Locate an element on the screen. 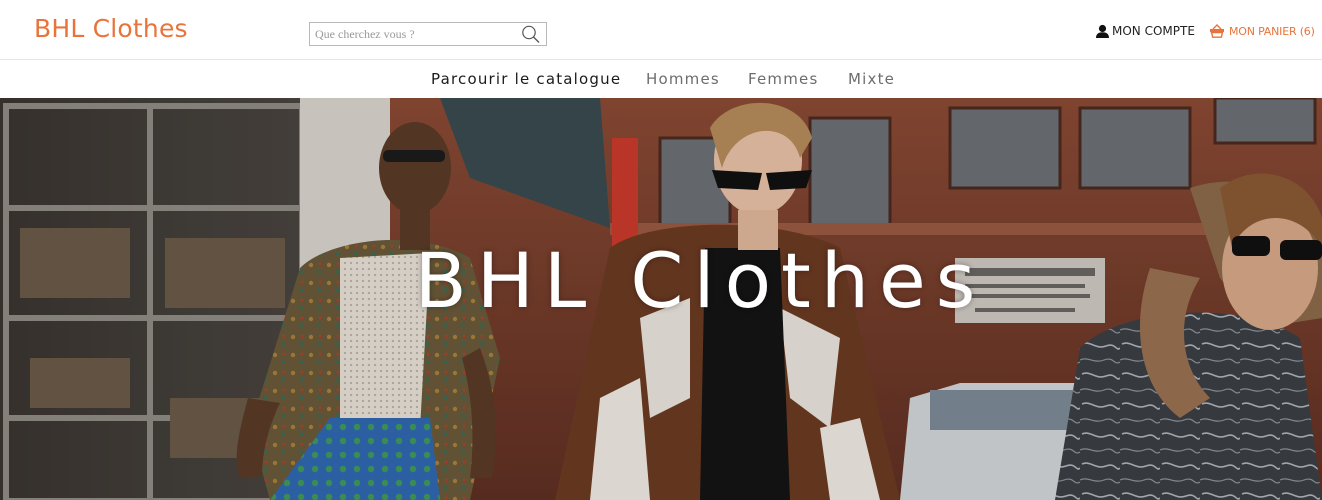  search-input is located at coordinates (412, 34).